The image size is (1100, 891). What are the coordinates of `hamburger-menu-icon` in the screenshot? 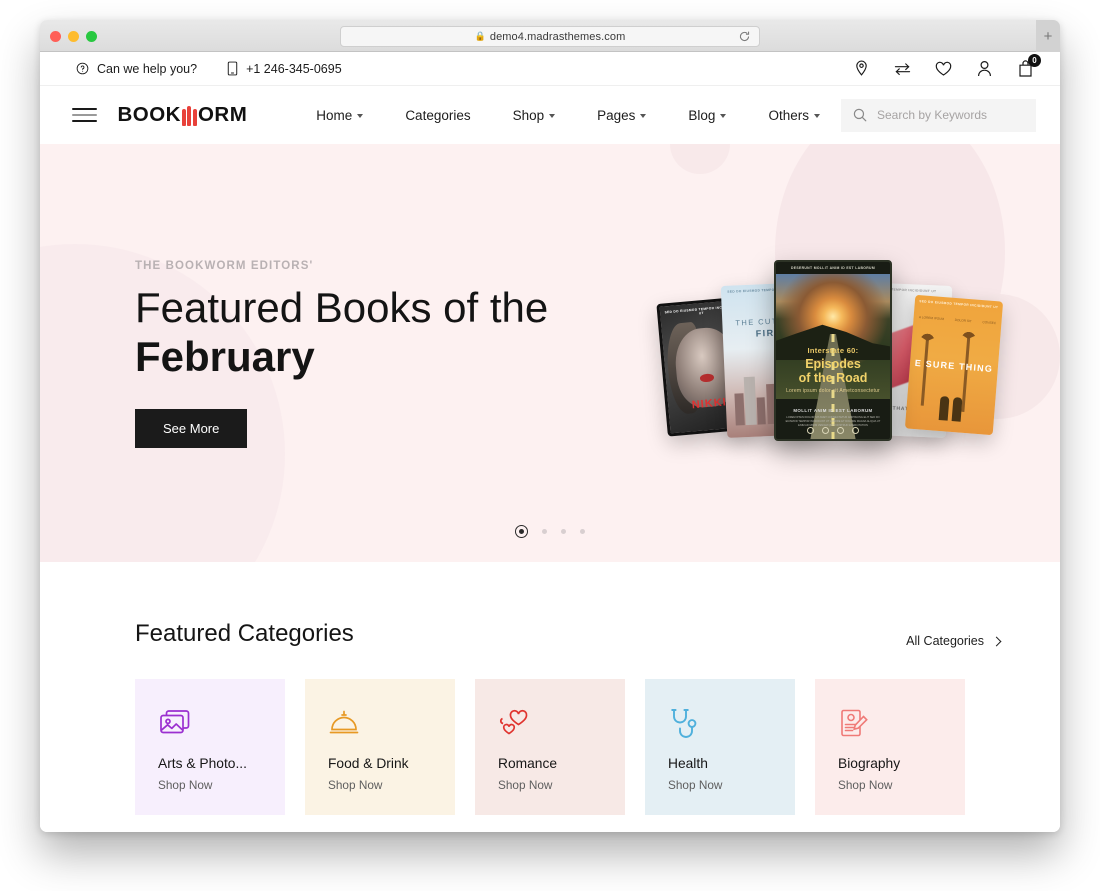 It's located at (85, 115).